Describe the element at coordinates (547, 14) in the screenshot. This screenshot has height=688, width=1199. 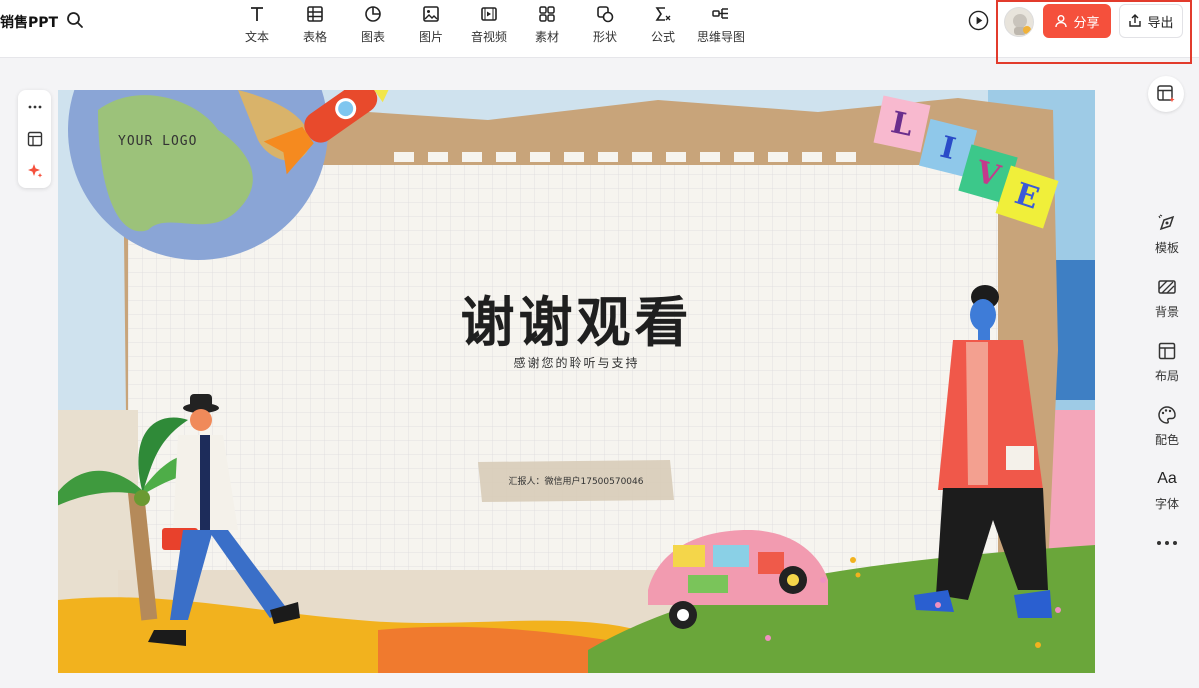
I see `material-icon` at that location.